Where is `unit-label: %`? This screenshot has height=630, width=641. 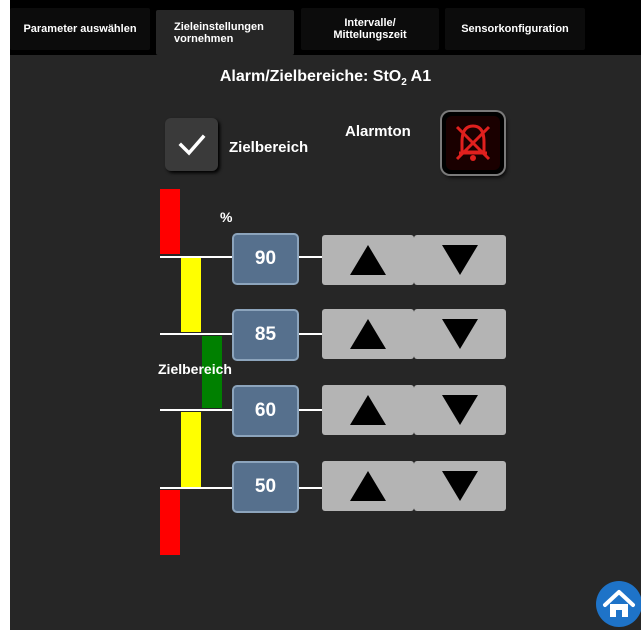 unit-label: % is located at coordinates (226, 217).